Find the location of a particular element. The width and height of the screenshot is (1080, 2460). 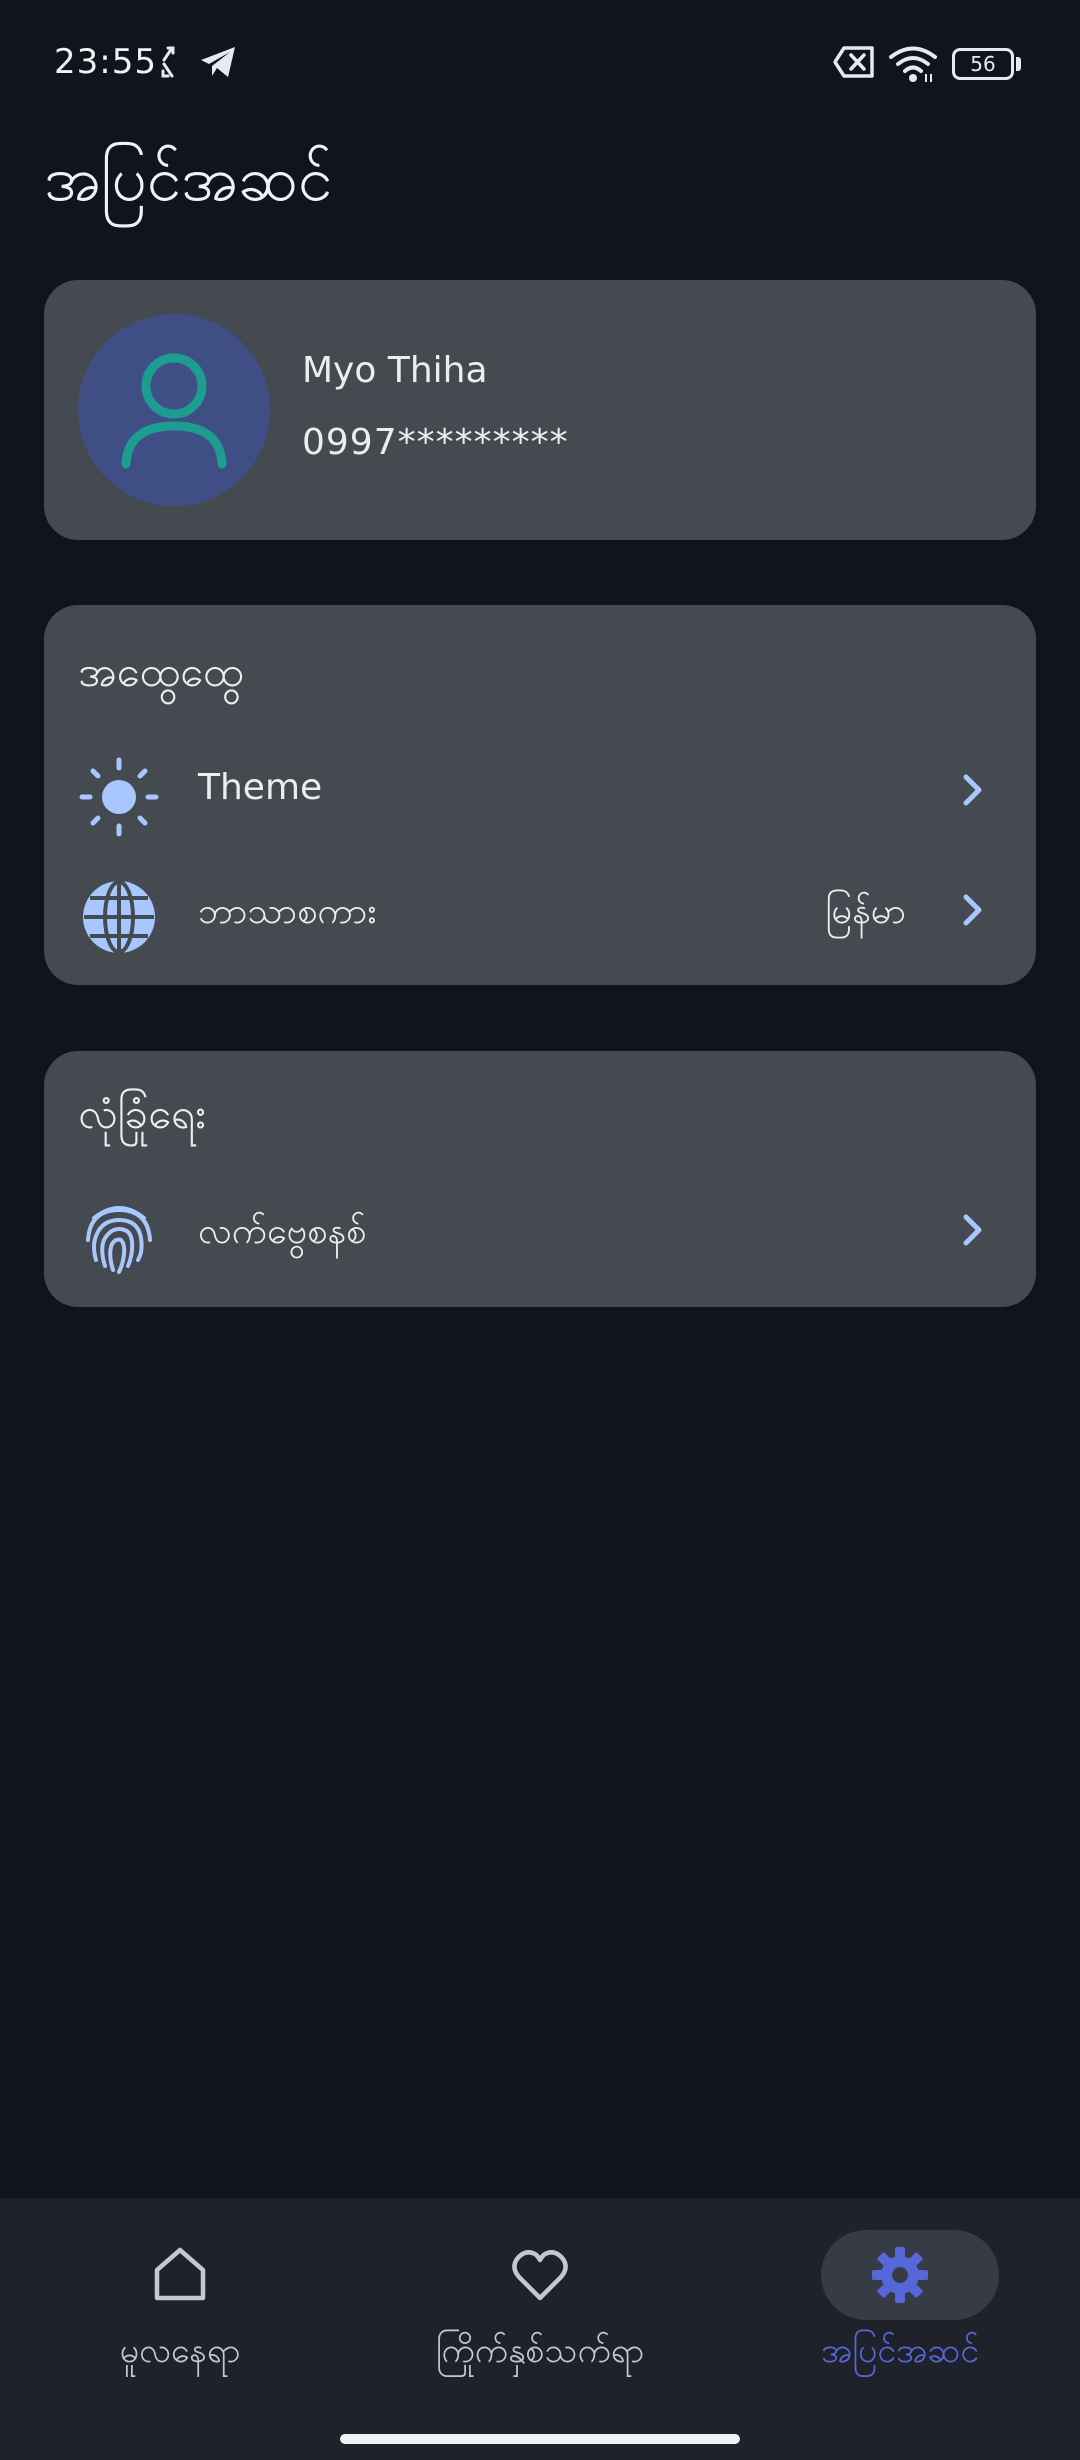

nav-home-label: မူလနေရာ is located at coordinates (180, 2351).